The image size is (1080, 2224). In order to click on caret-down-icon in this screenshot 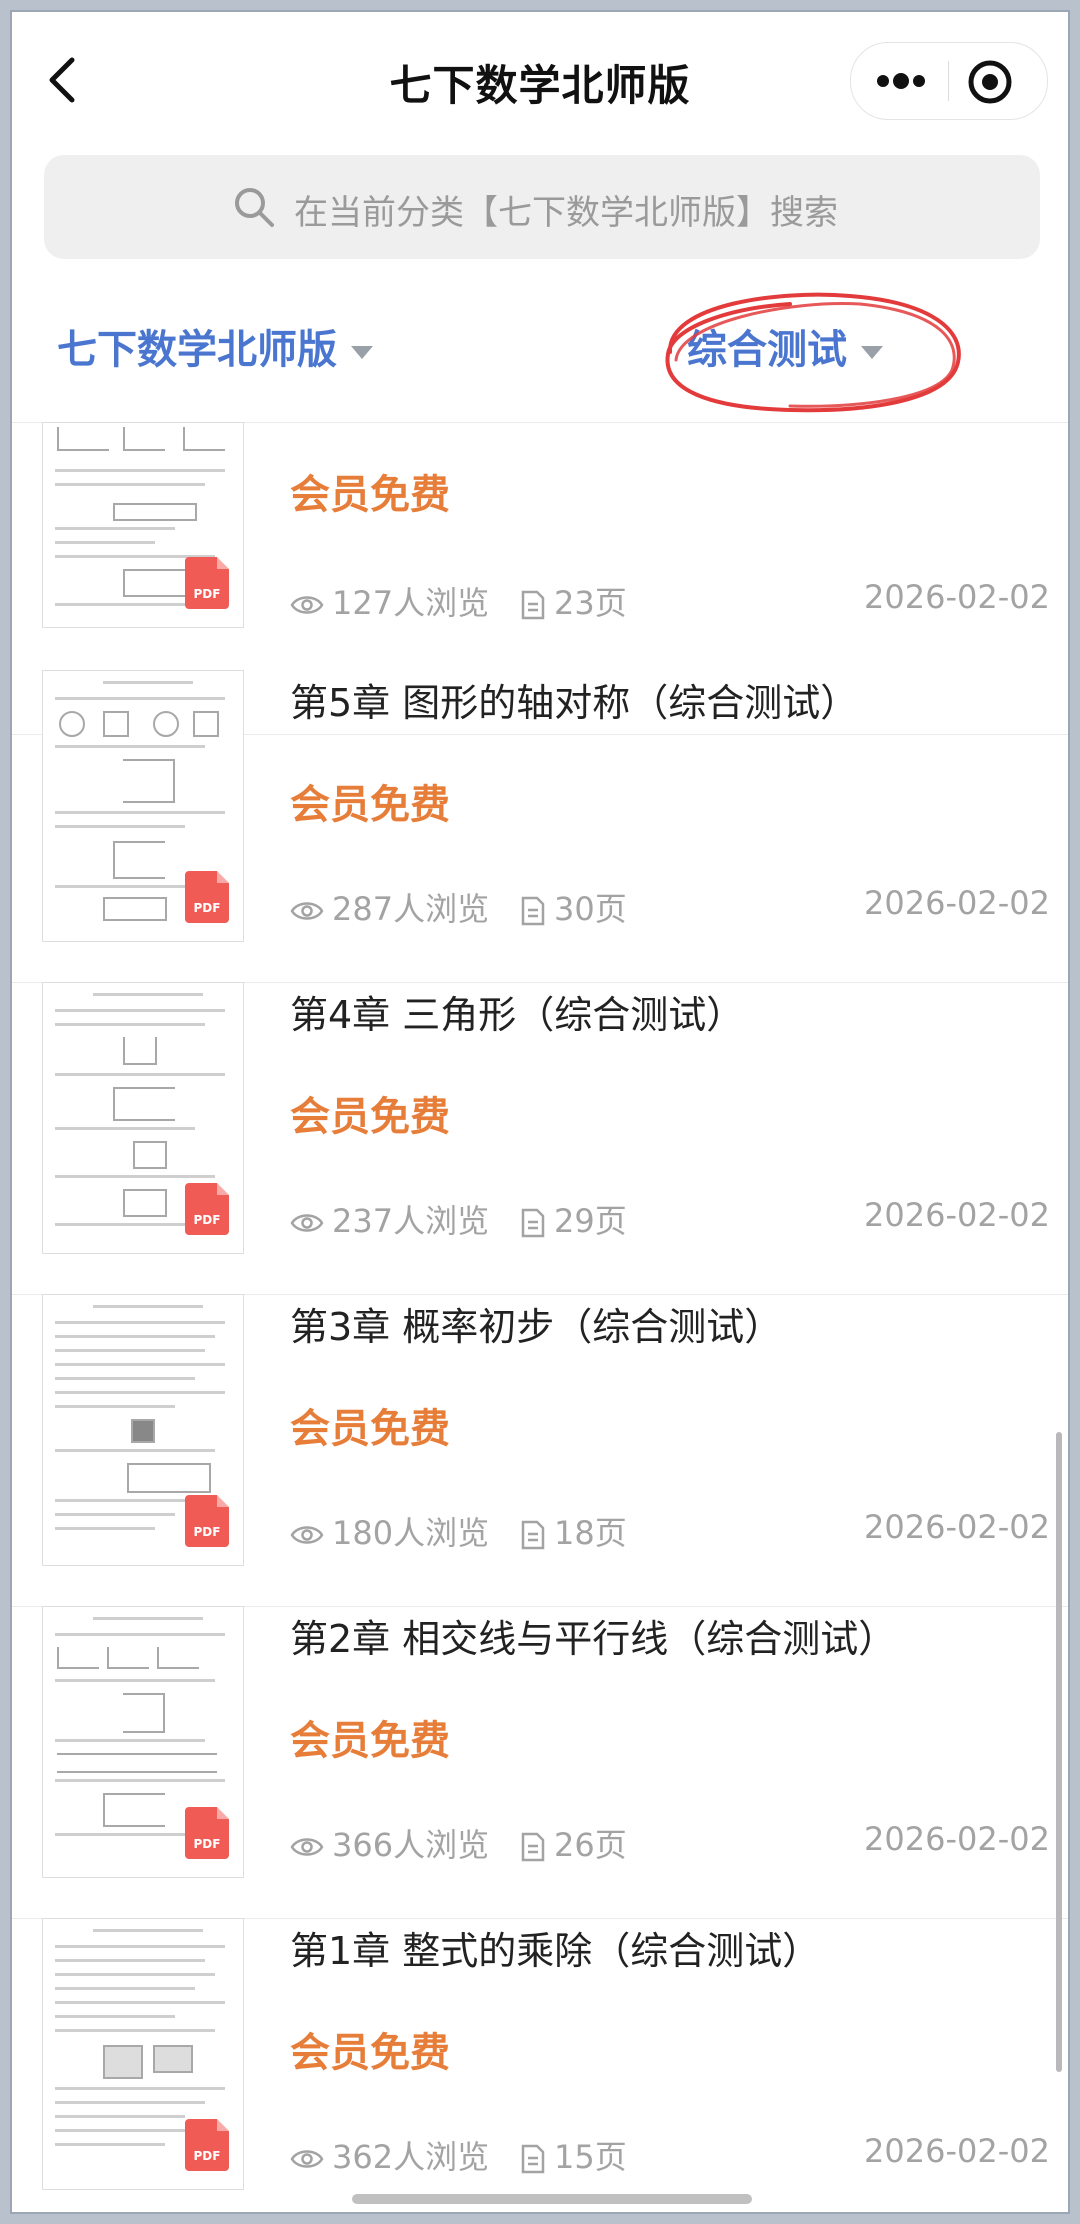, I will do `click(362, 352)`.